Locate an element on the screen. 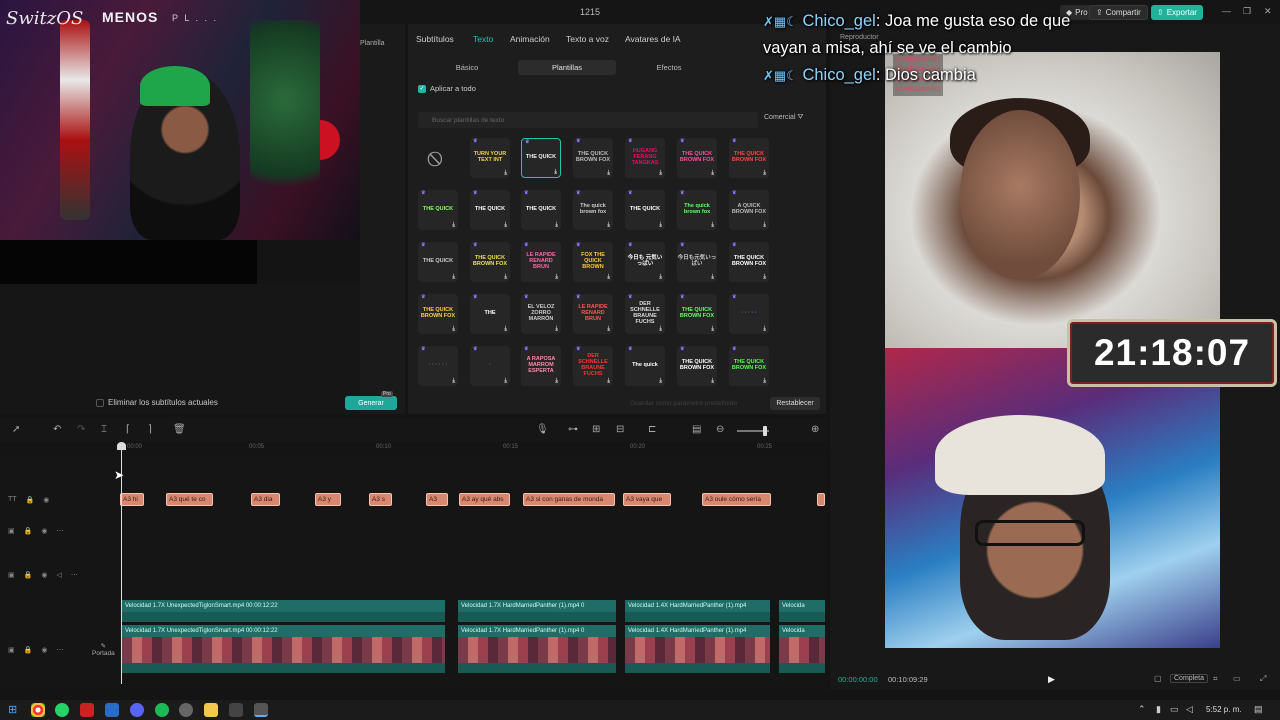  redo-icon: ↷ is located at coordinates (81, 429).